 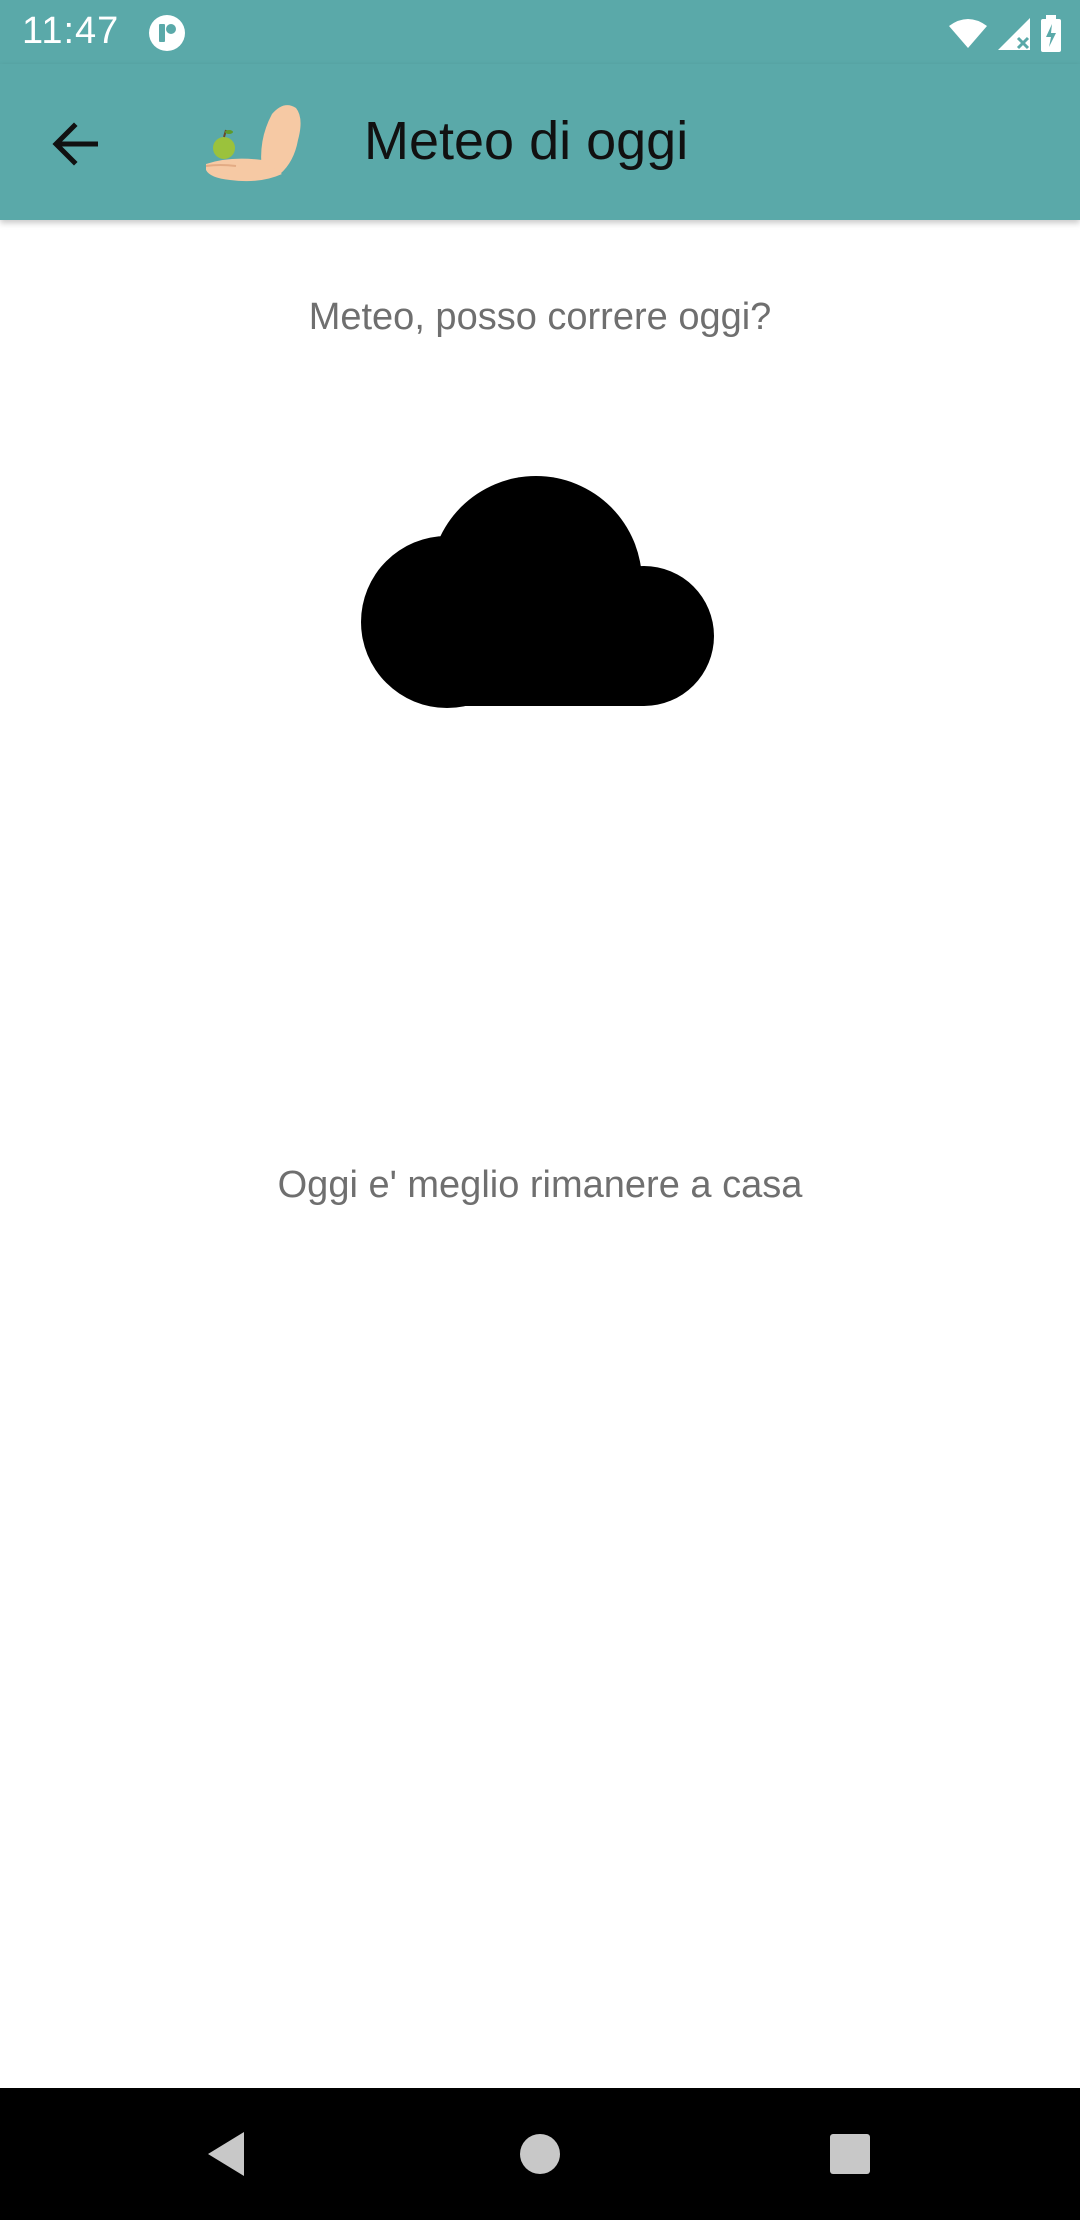 What do you see at coordinates (540, 317) in the screenshot?
I see `question-label: Meteo, posso correre oggi?` at bounding box center [540, 317].